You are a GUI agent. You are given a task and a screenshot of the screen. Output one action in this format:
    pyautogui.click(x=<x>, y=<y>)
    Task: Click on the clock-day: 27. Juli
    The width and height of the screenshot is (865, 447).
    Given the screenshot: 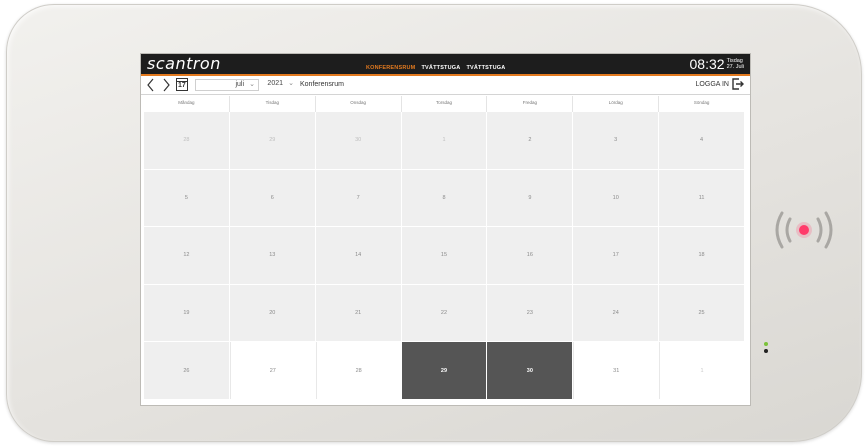 What is the action you would take?
    pyautogui.click(x=735, y=67)
    